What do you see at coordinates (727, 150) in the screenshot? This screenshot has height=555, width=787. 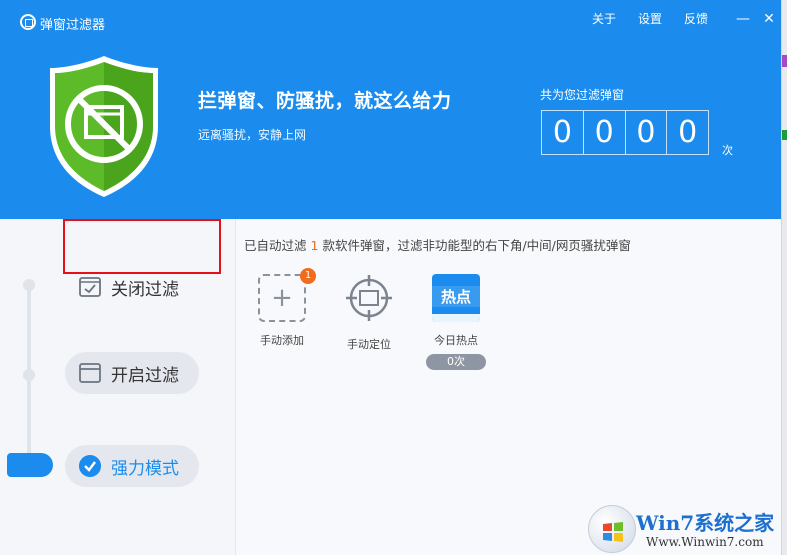 I see `counter-unit: 次` at bounding box center [727, 150].